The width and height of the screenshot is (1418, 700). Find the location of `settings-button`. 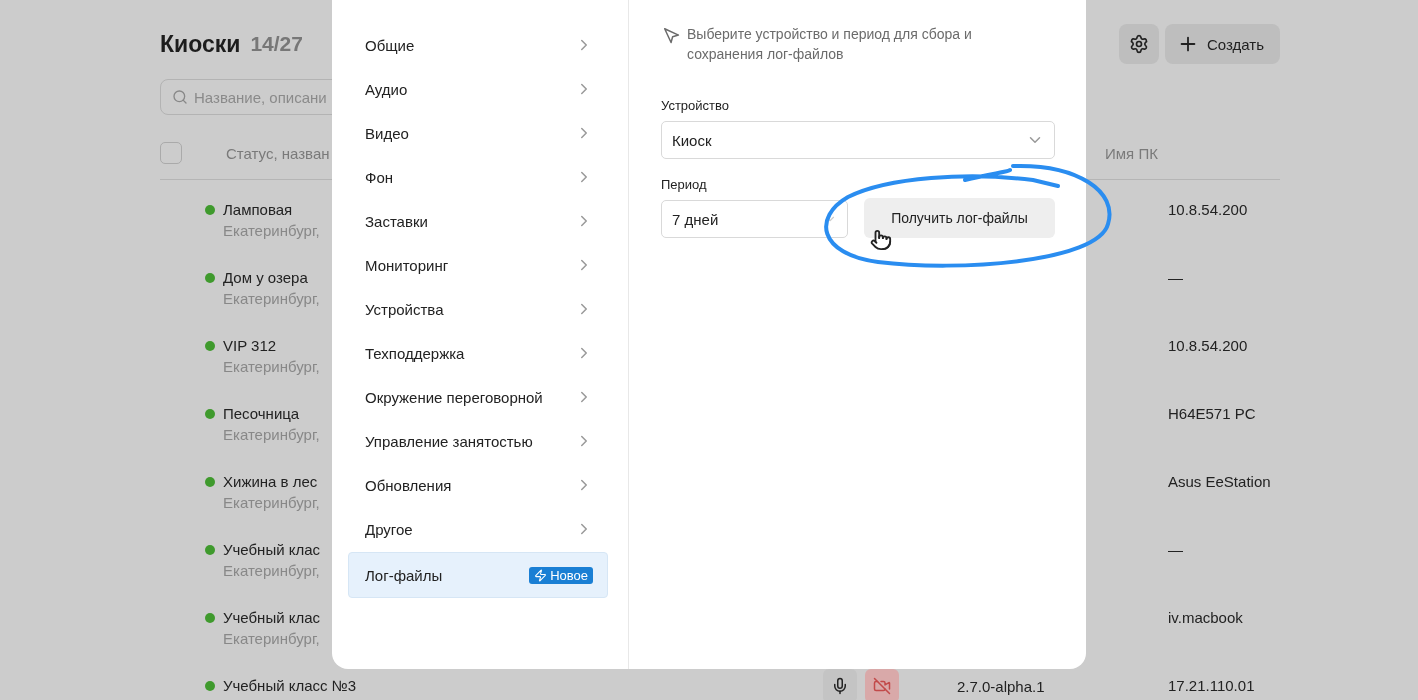

settings-button is located at coordinates (1139, 44).